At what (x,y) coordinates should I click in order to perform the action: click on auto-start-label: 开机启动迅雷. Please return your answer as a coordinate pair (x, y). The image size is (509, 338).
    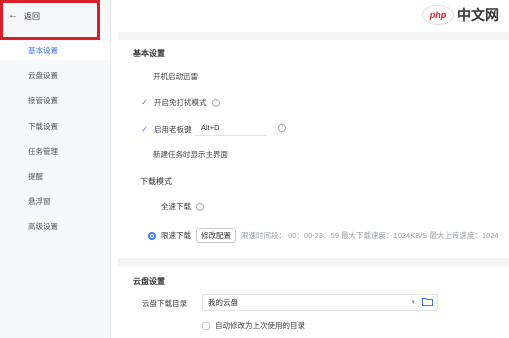
    Looking at the image, I should click on (175, 76).